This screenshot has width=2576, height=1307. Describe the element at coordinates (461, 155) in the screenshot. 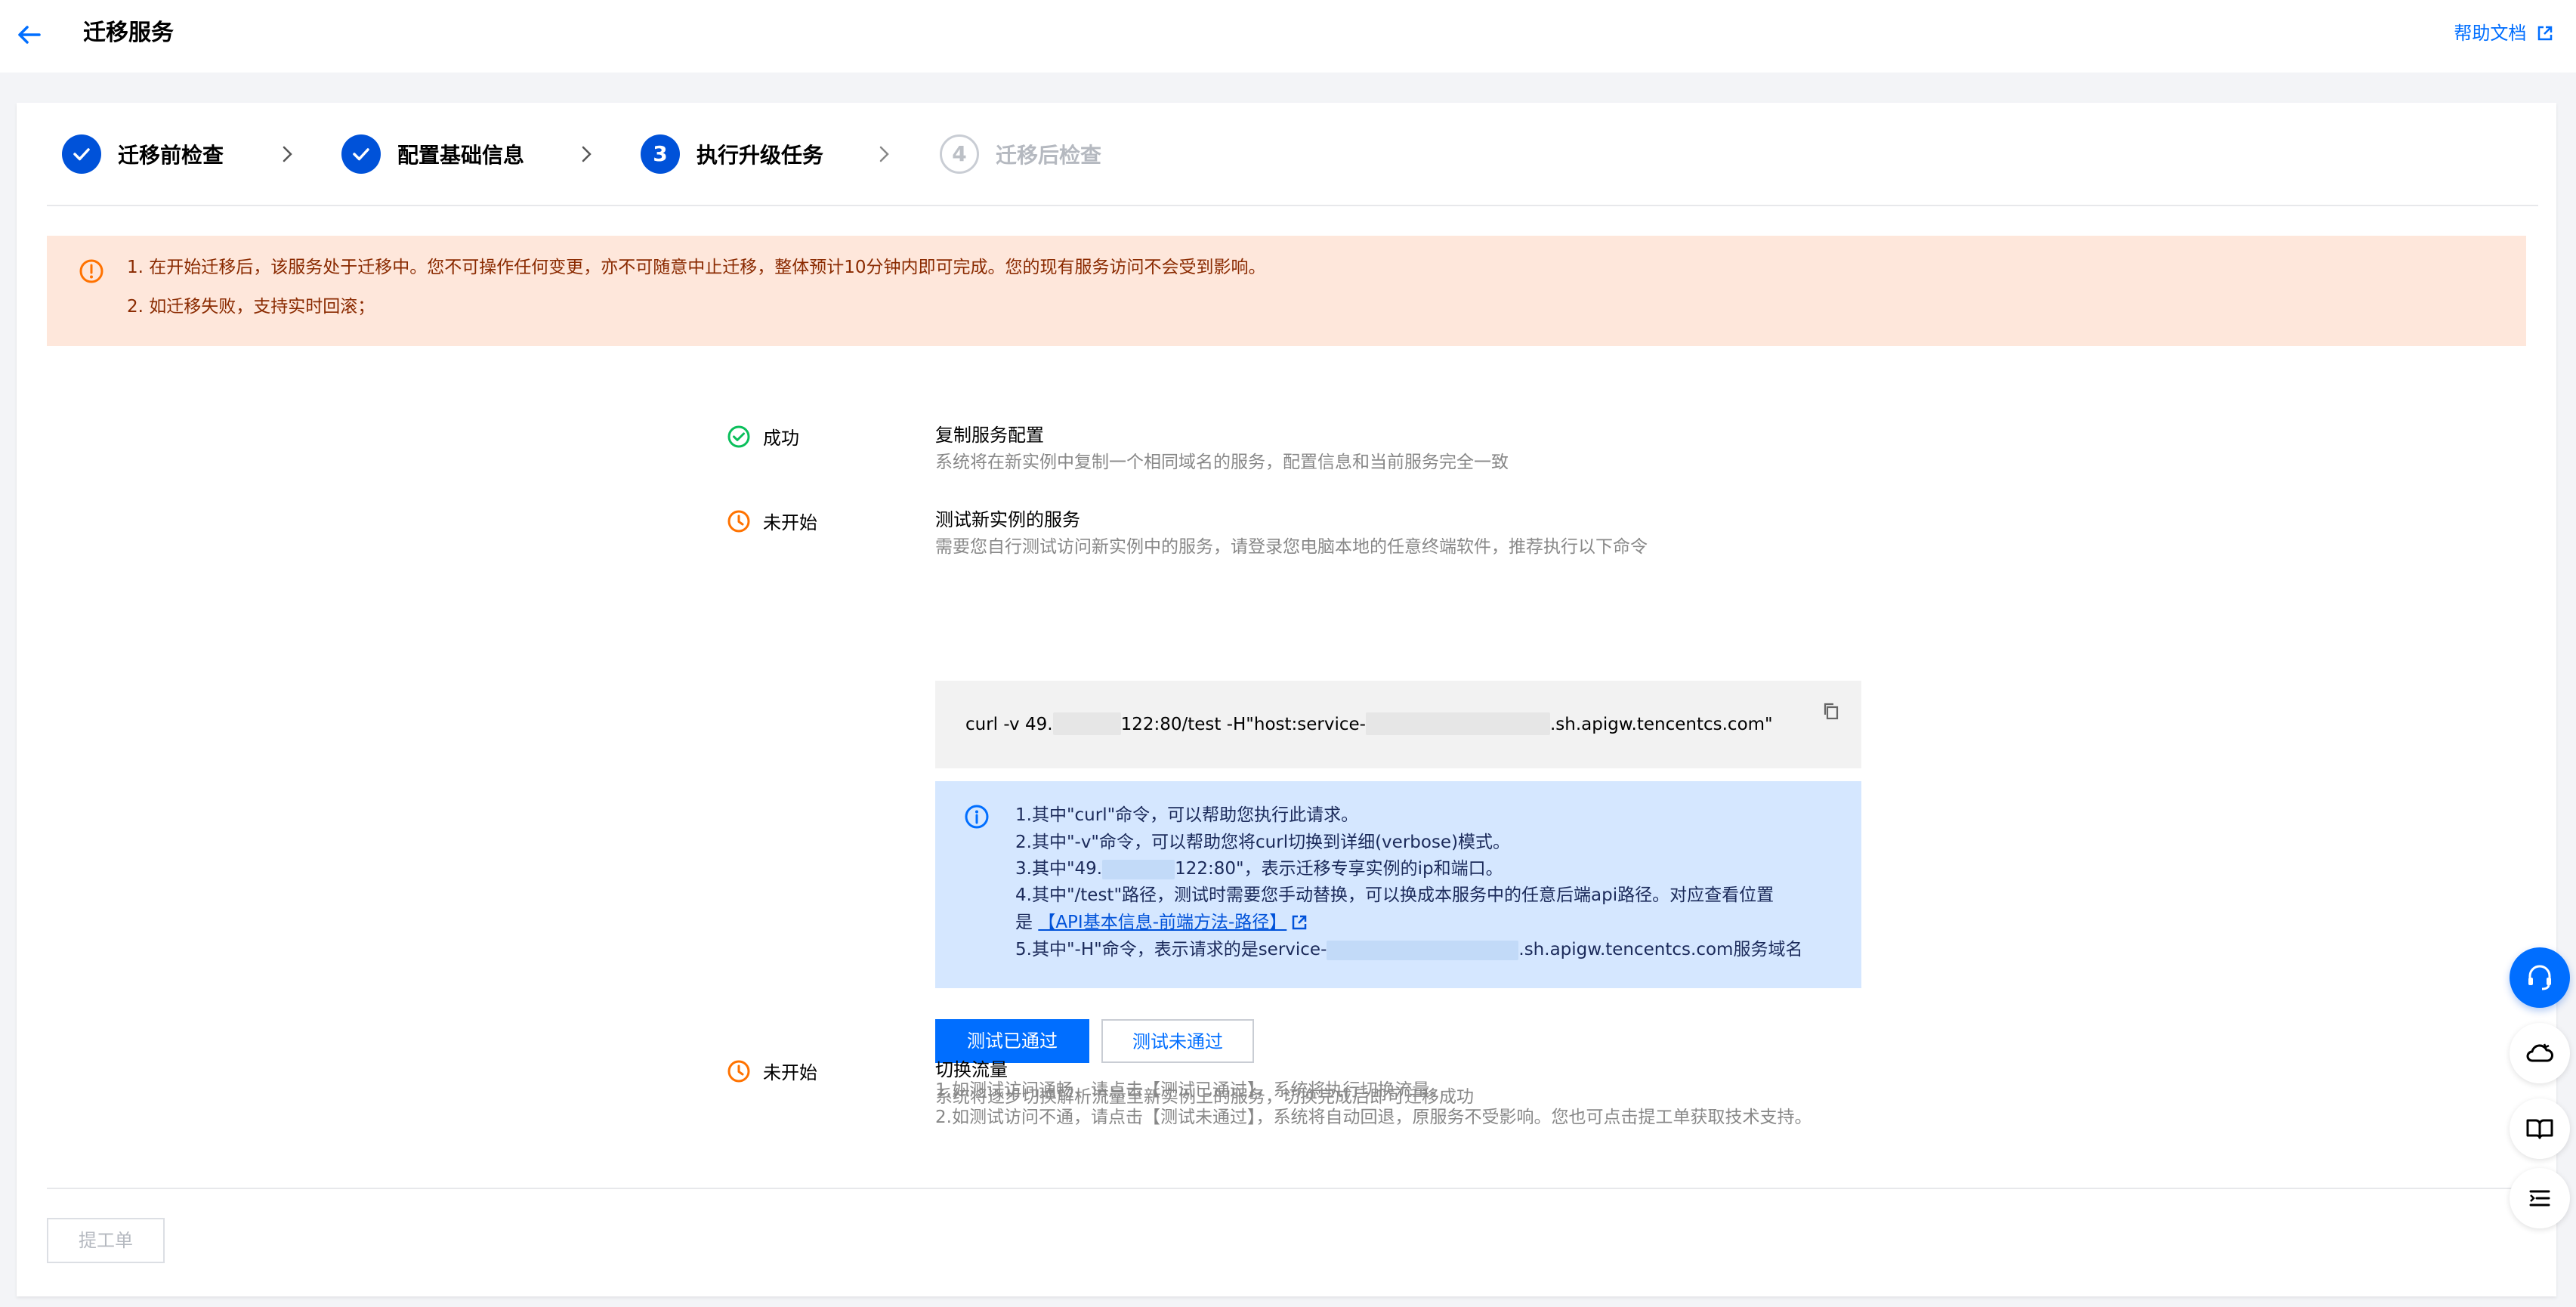

I see `step-label: 配置基础信息` at that location.